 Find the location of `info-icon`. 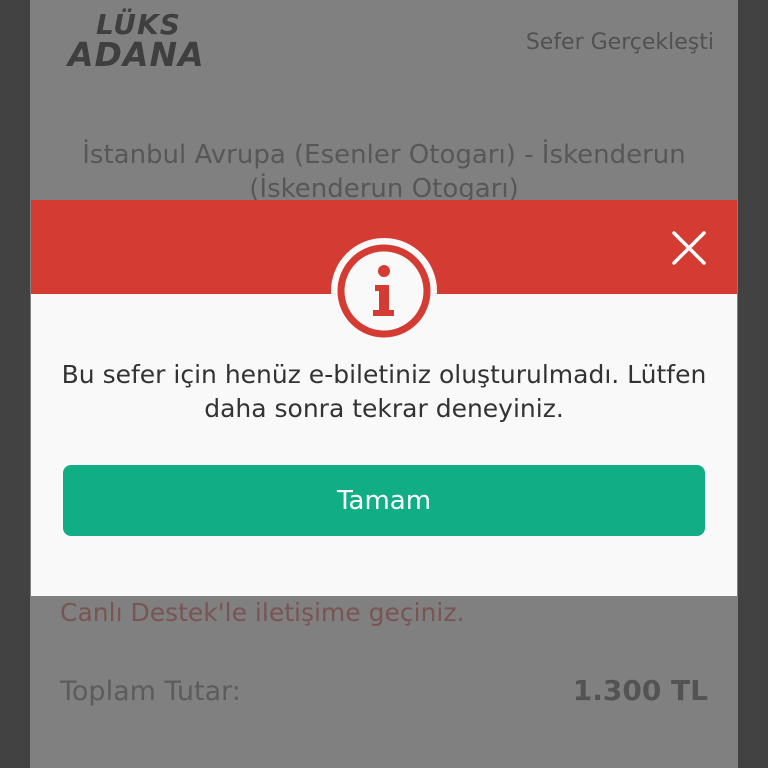

info-icon is located at coordinates (384, 291).